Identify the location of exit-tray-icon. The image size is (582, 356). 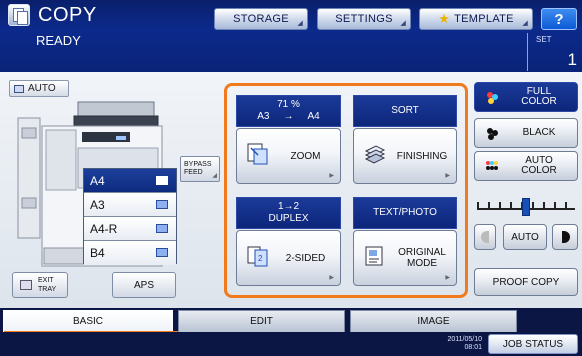
(26, 285).